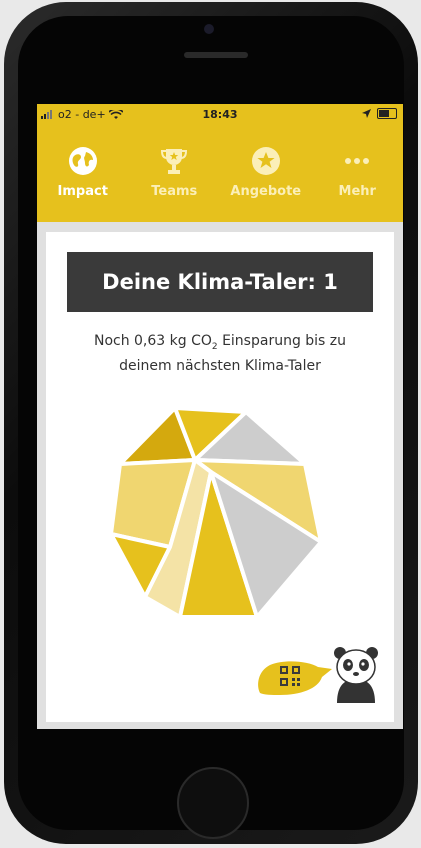 The image size is (421, 848). What do you see at coordinates (82, 191) in the screenshot?
I see `tab-impact-label: Impact` at bounding box center [82, 191].